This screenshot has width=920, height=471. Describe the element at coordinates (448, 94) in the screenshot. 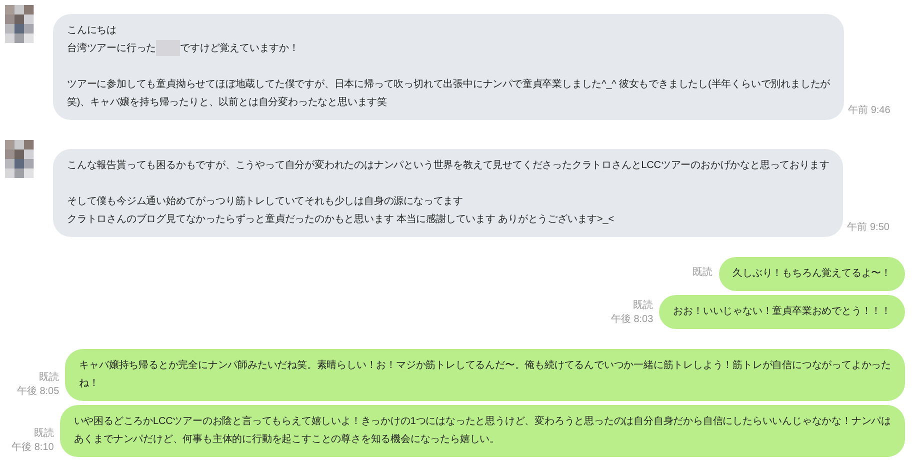

I see `message-text: ツアーに参加しても童貞拗らせてほぼ地蔵してた僕ですが、日本に帰って吹っ切れて出張中にナンパで童貞卒業しました^_^ 彼女もできましたし(半年くらいで別れましたが 笑)、キャバ嬢を持ち帰ったりと、以前とは自分変わったなと思います笑` at that location.